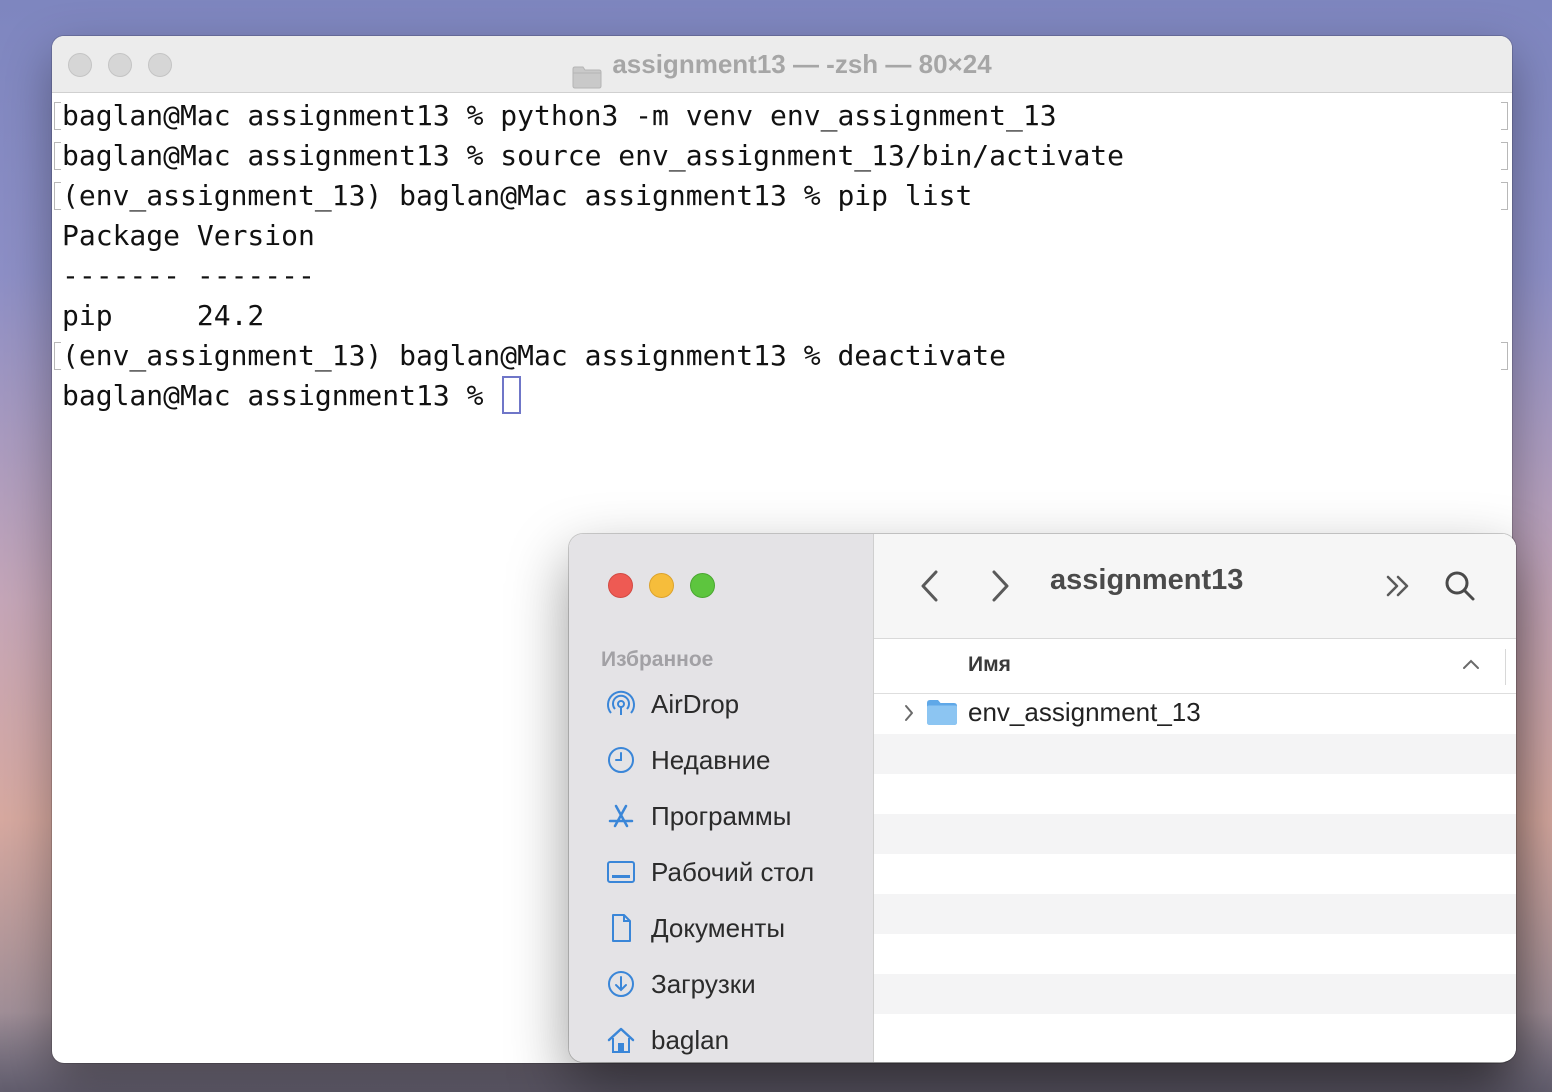 The height and width of the screenshot is (1092, 1552). I want to click on forward-button, so click(1000, 586).